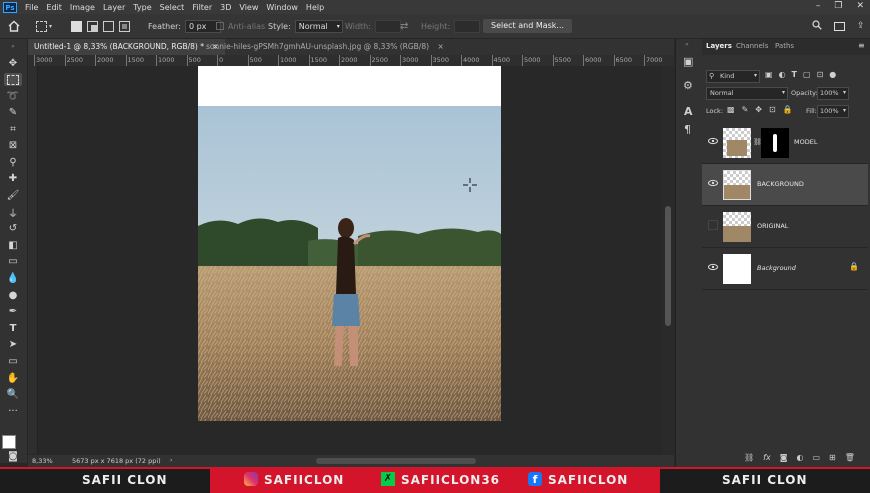  Describe the element at coordinates (172, 7) in the screenshot. I see `menu-select: Select` at that location.